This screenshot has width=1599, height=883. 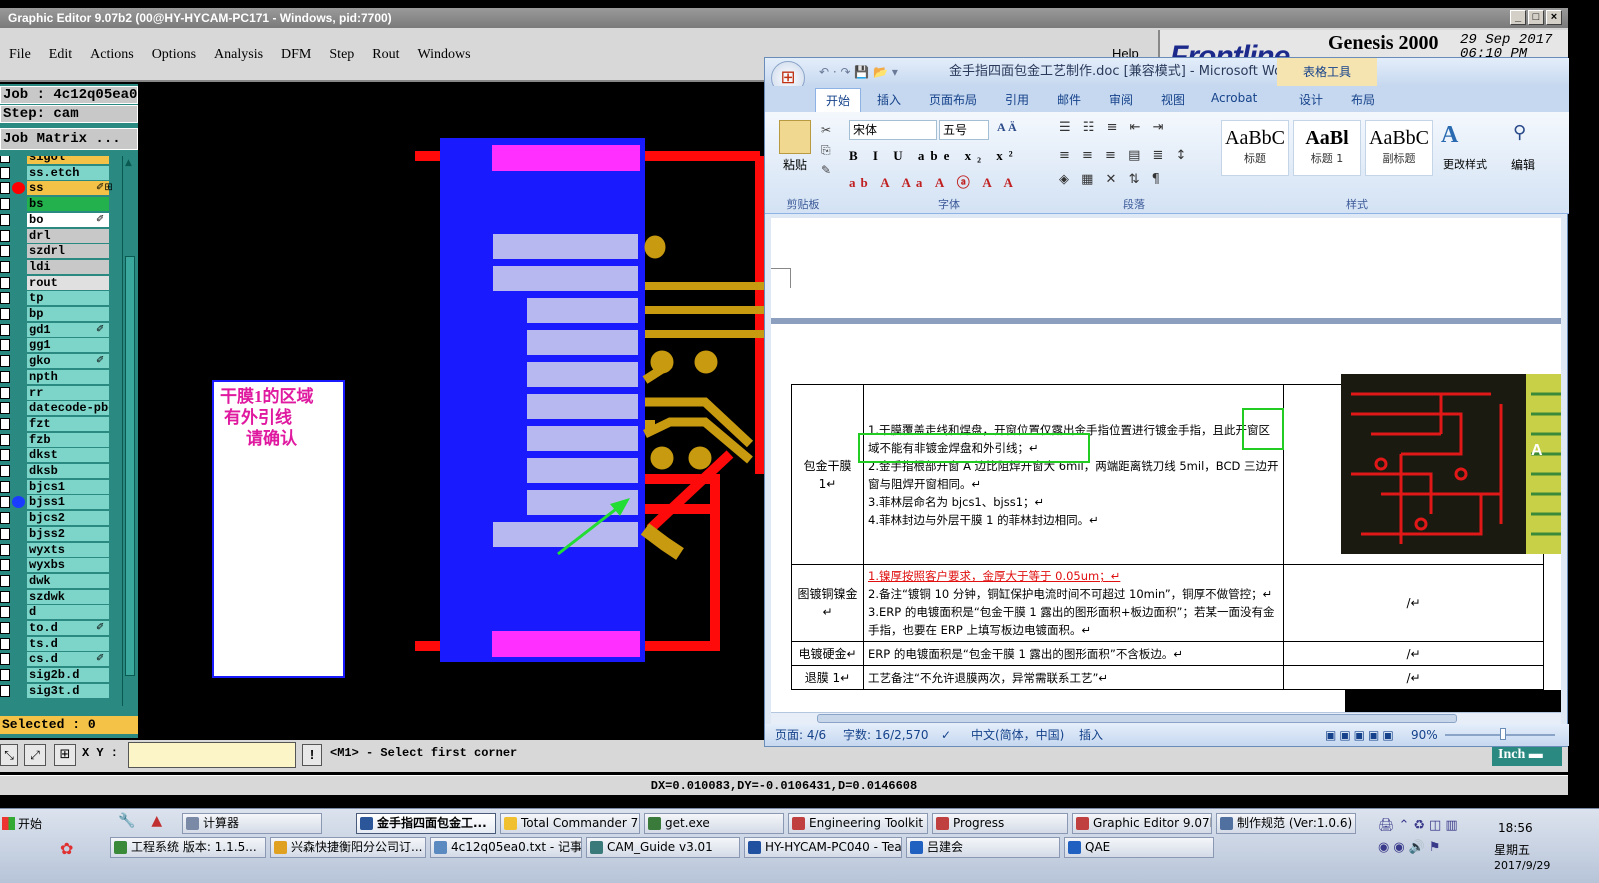 What do you see at coordinates (68, 298) in the screenshot?
I see `layer-name: tp` at bounding box center [68, 298].